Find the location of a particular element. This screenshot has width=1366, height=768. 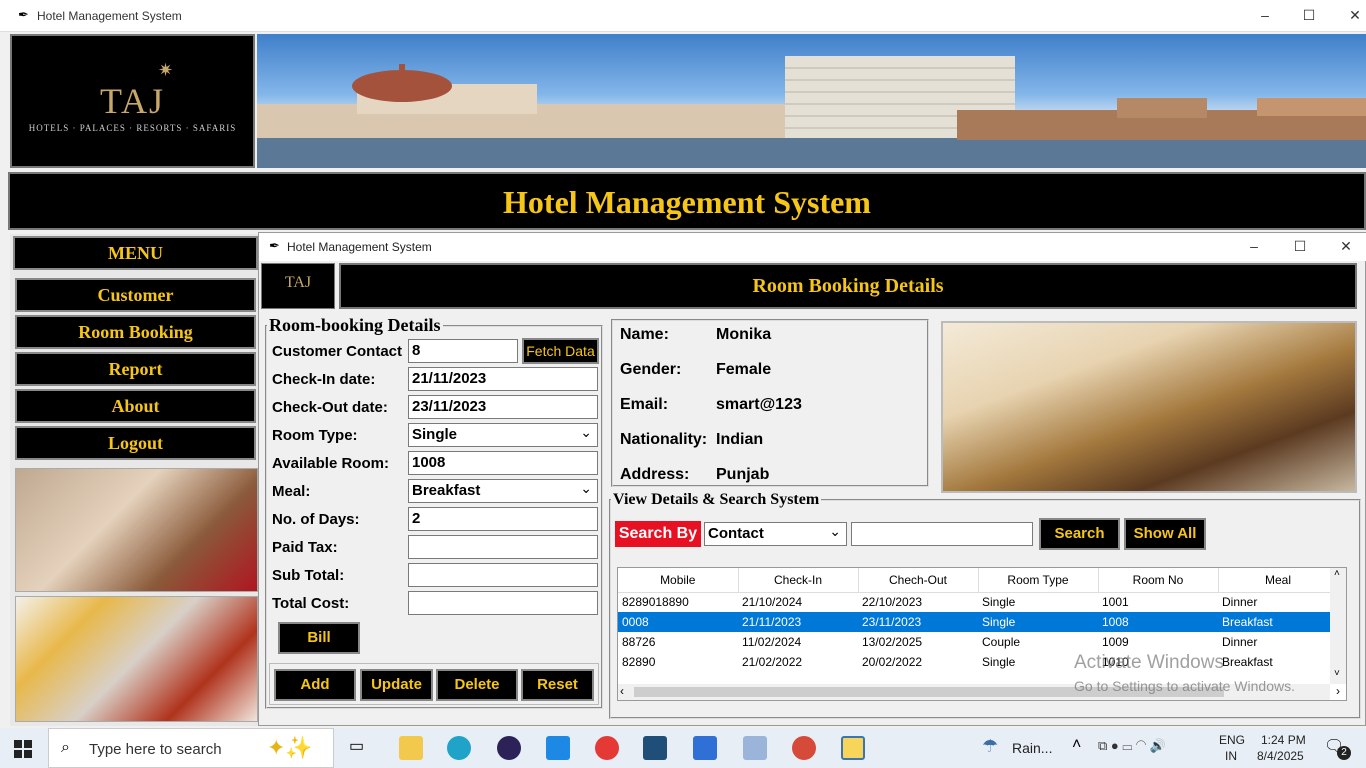

room-booking-title: Room Booking Details is located at coordinates (848, 286).